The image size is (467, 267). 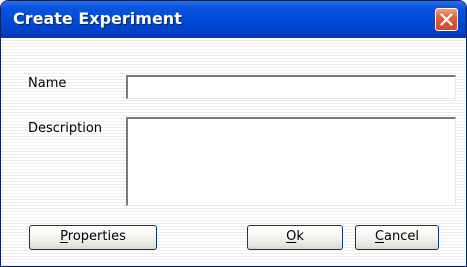 What do you see at coordinates (96, 236) in the screenshot?
I see `properties-label-rest: roperties` at bounding box center [96, 236].